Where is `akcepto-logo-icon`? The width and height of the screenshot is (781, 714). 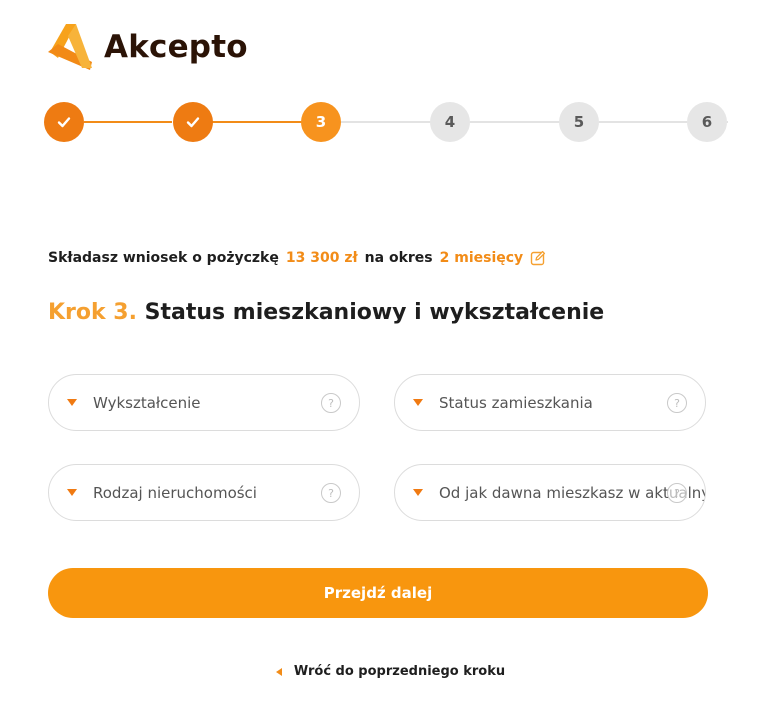
akcepto-logo-icon is located at coordinates (70, 47).